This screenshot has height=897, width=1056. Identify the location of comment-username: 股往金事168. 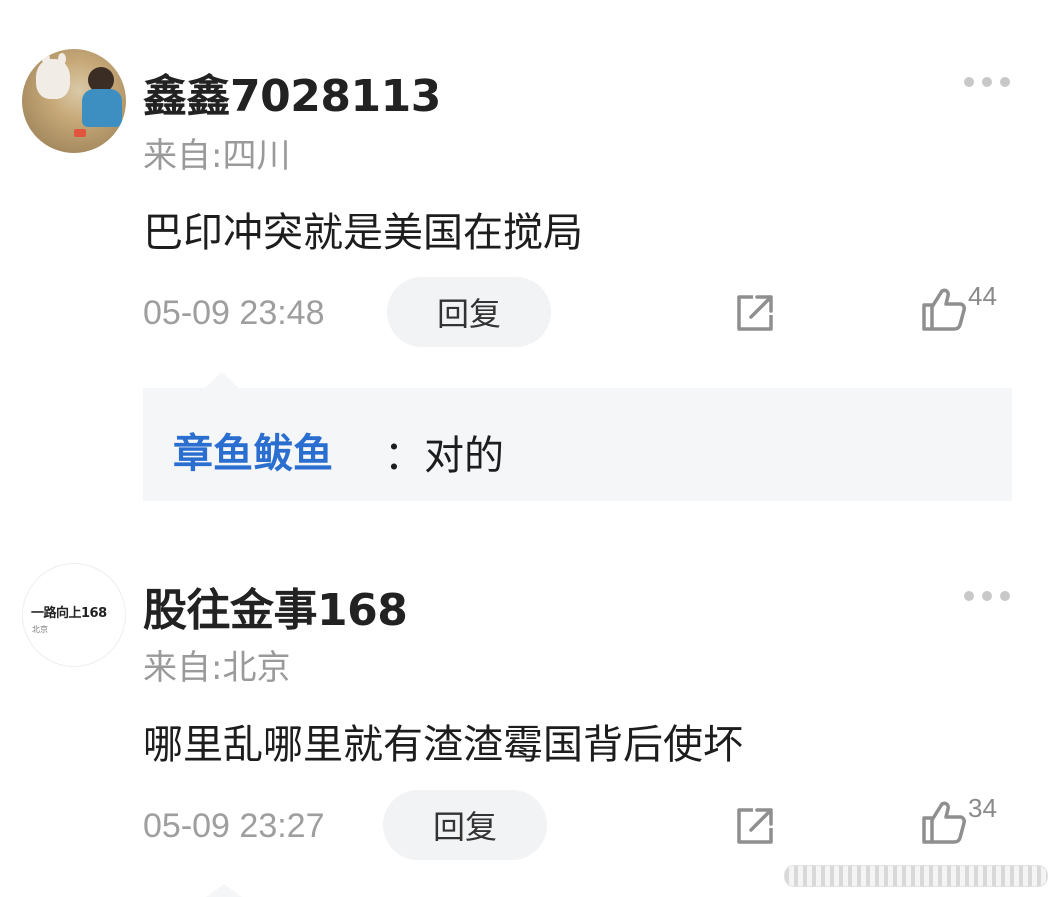
(275, 606).